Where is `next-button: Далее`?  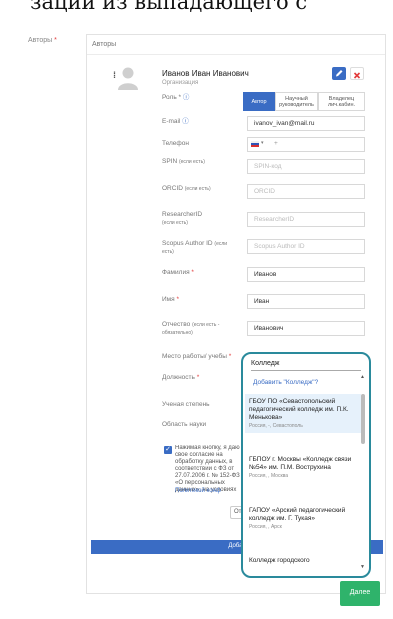
next-button: Далее is located at coordinates (360, 593).